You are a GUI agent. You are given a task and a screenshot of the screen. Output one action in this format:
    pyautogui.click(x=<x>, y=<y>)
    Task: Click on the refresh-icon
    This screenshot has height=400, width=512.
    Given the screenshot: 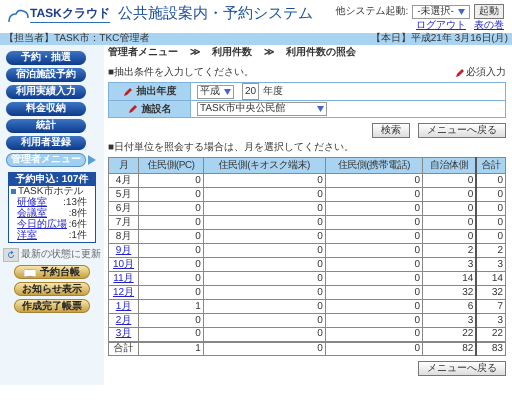 What is the action you would take?
    pyautogui.click(x=11, y=255)
    